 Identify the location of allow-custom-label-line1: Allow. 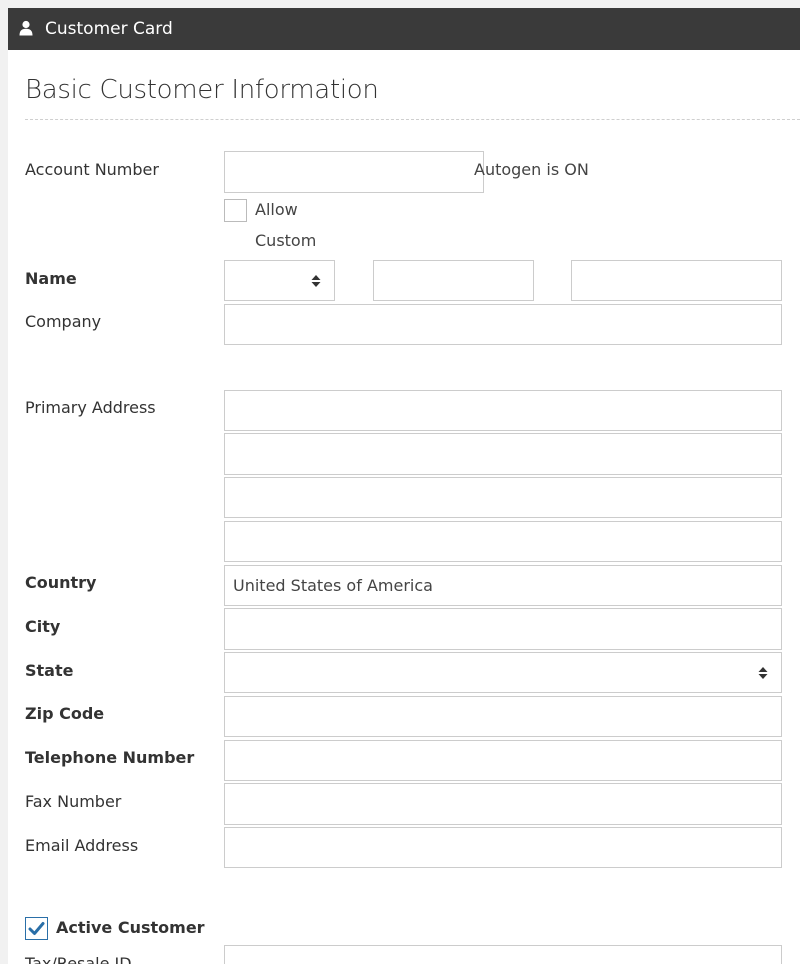
(276, 209).